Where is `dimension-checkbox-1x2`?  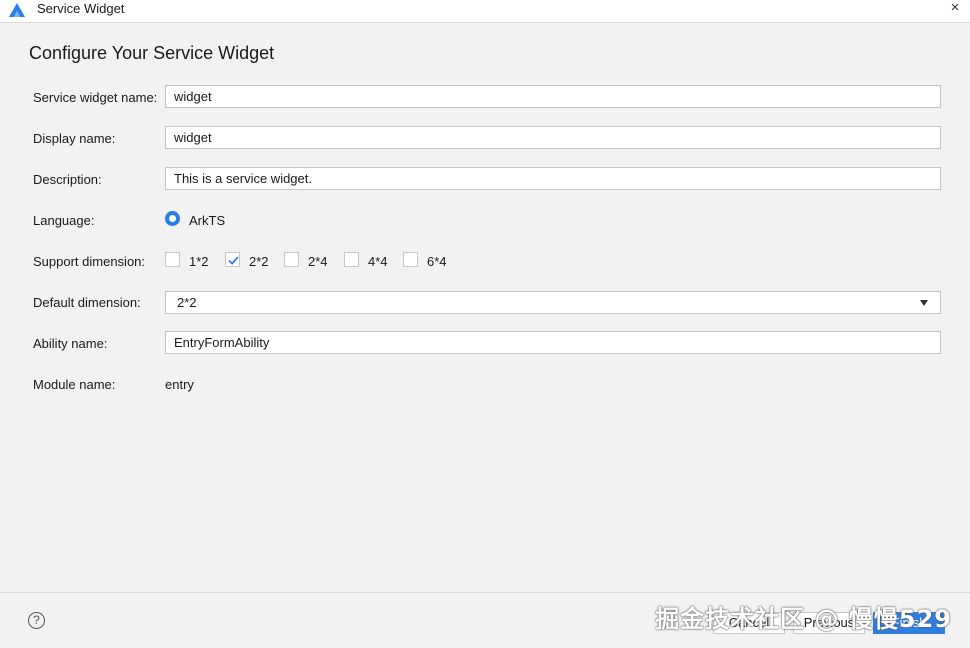
dimension-checkbox-1x2 is located at coordinates (172, 259).